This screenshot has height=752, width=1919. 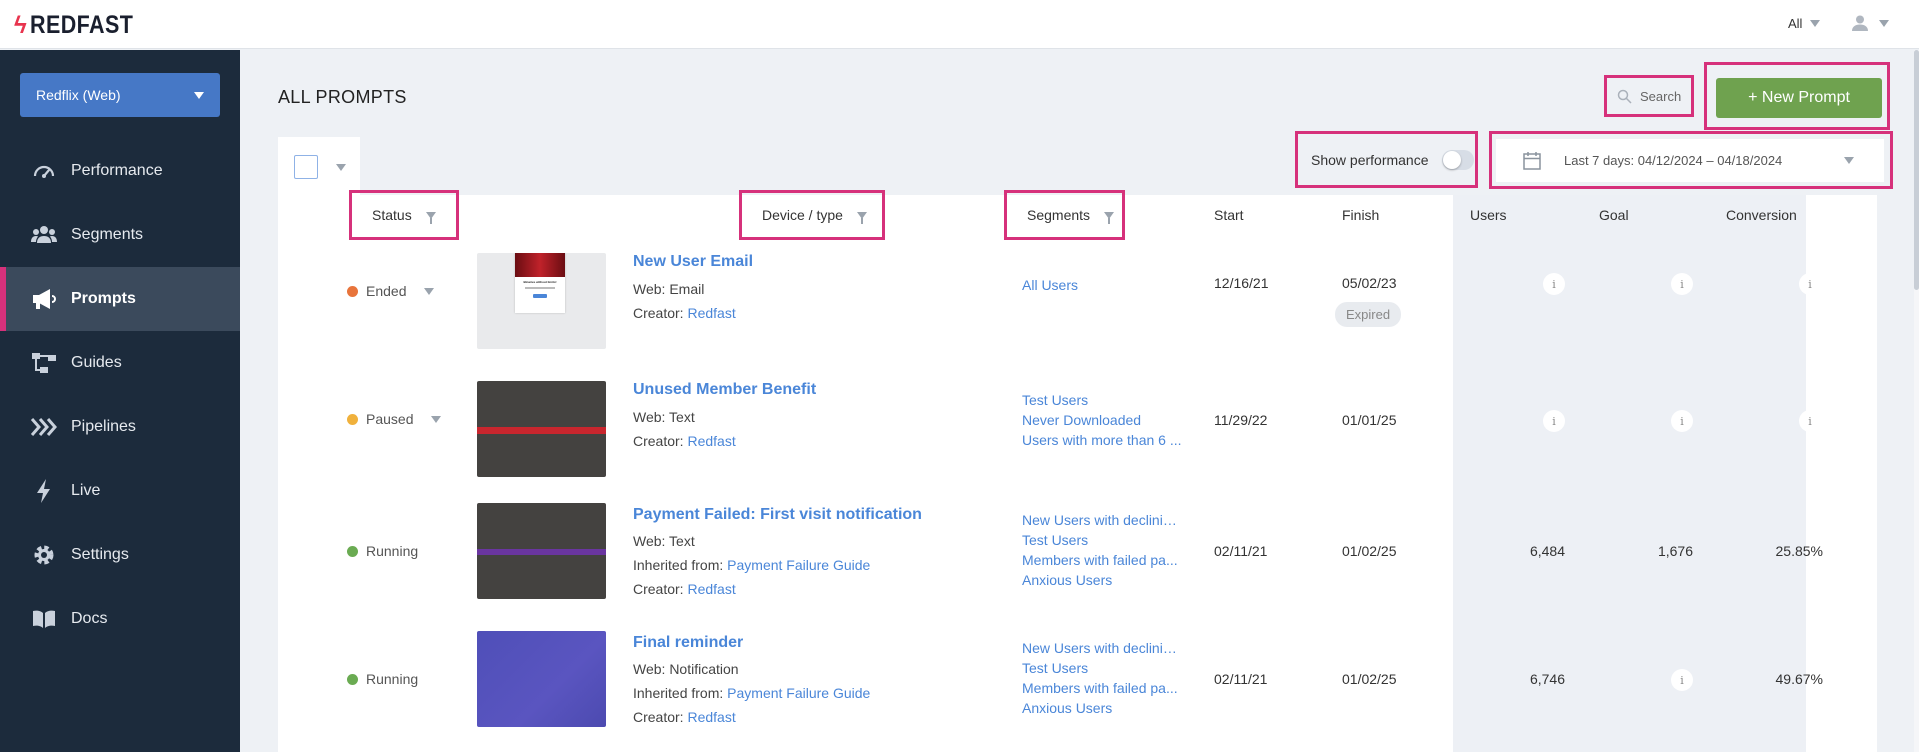 I want to click on segment-link: Never Downloaded, so click(x=1102, y=420).